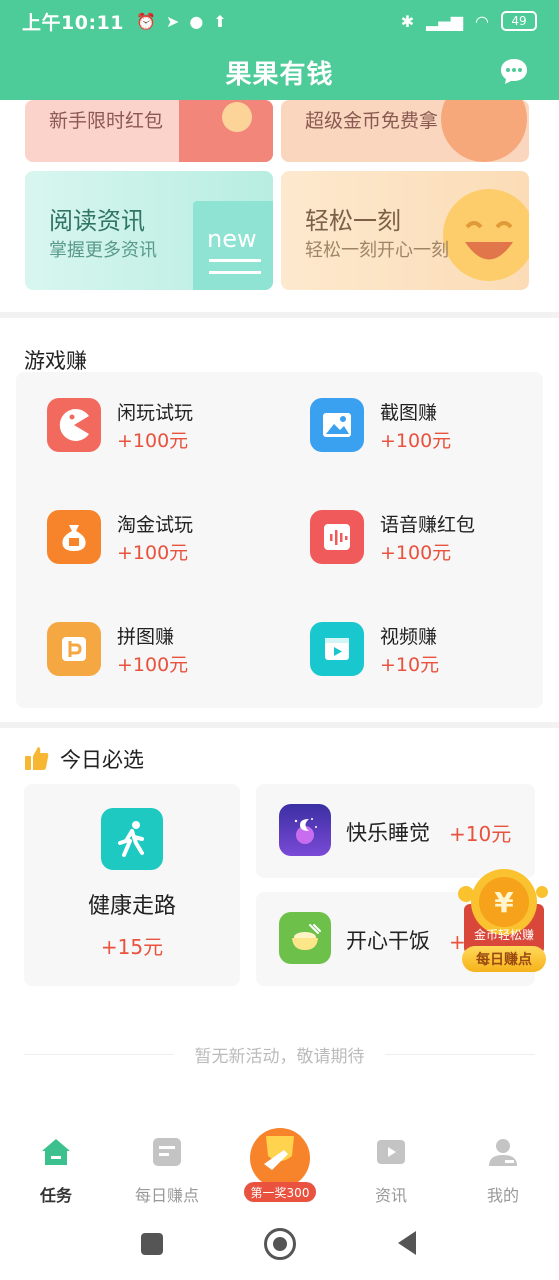 The width and height of the screenshot is (559, 1280). Describe the element at coordinates (167, 1152) in the screenshot. I see `document-icon` at that location.